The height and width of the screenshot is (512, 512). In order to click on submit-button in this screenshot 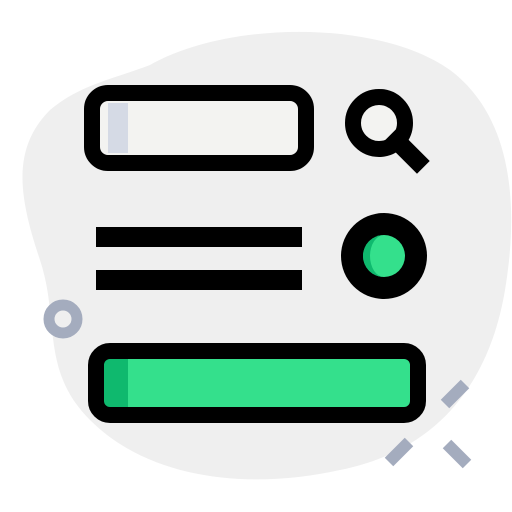, I will do `click(257, 383)`.